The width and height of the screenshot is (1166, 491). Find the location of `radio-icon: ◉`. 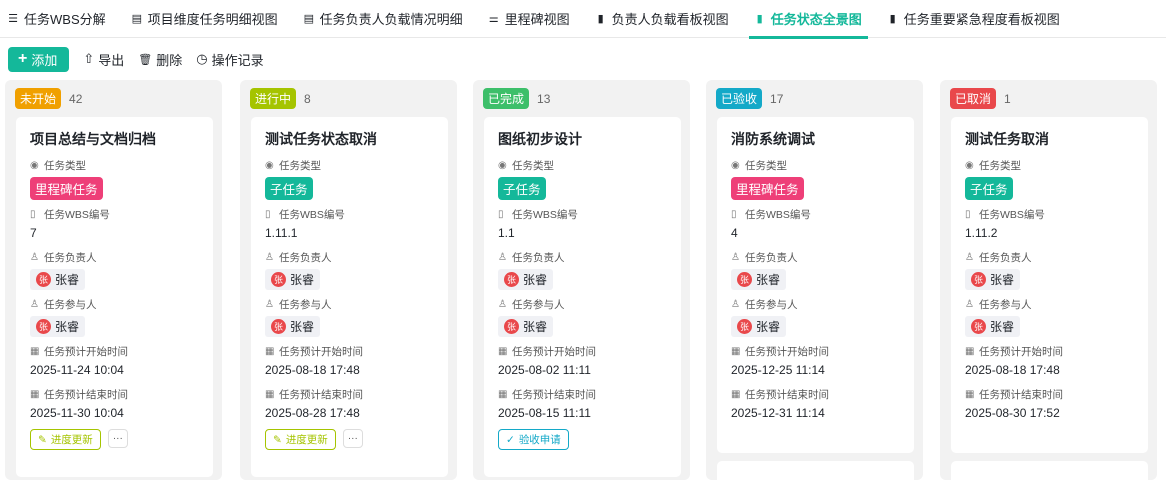

radio-icon: ◉ is located at coordinates (969, 165).